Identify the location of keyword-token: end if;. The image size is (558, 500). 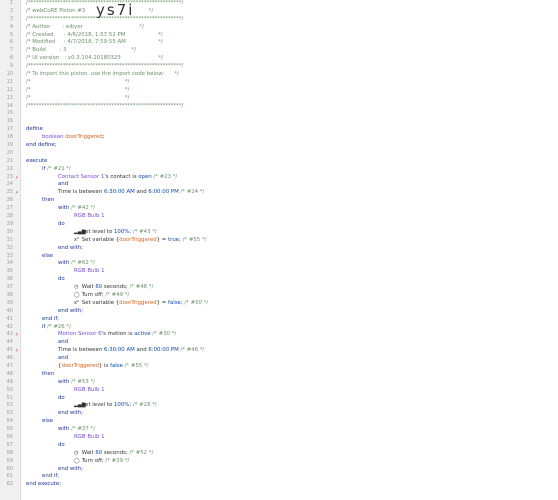
(51, 476).